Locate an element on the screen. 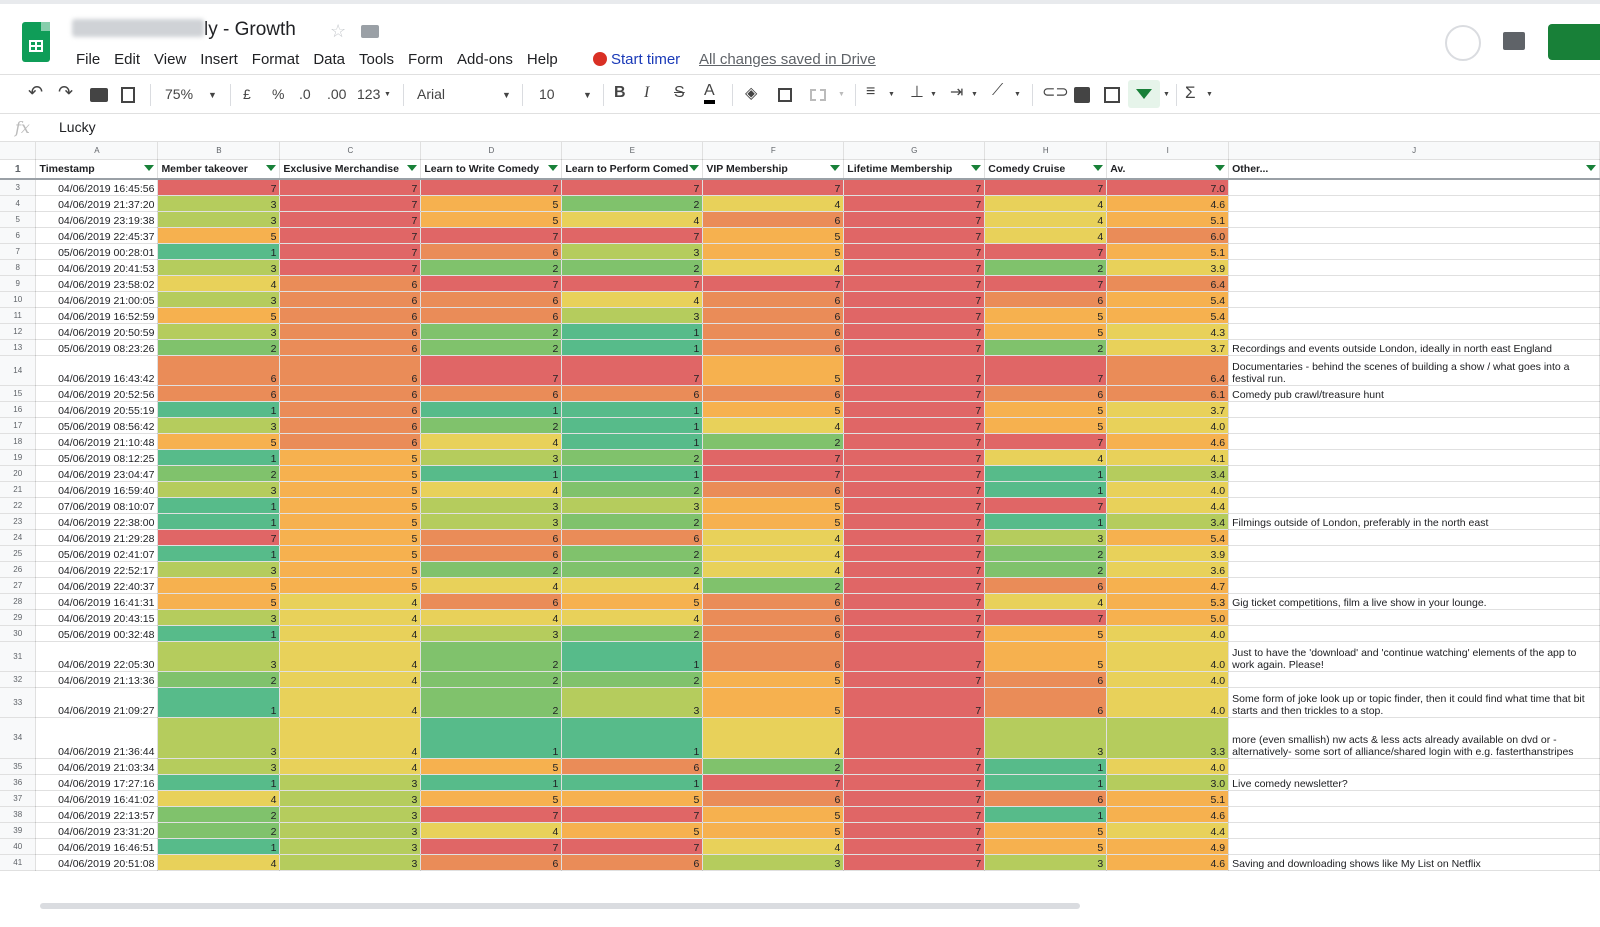 This screenshot has height=927, width=1600. menu-item-insert: Insert is located at coordinates (219, 59).